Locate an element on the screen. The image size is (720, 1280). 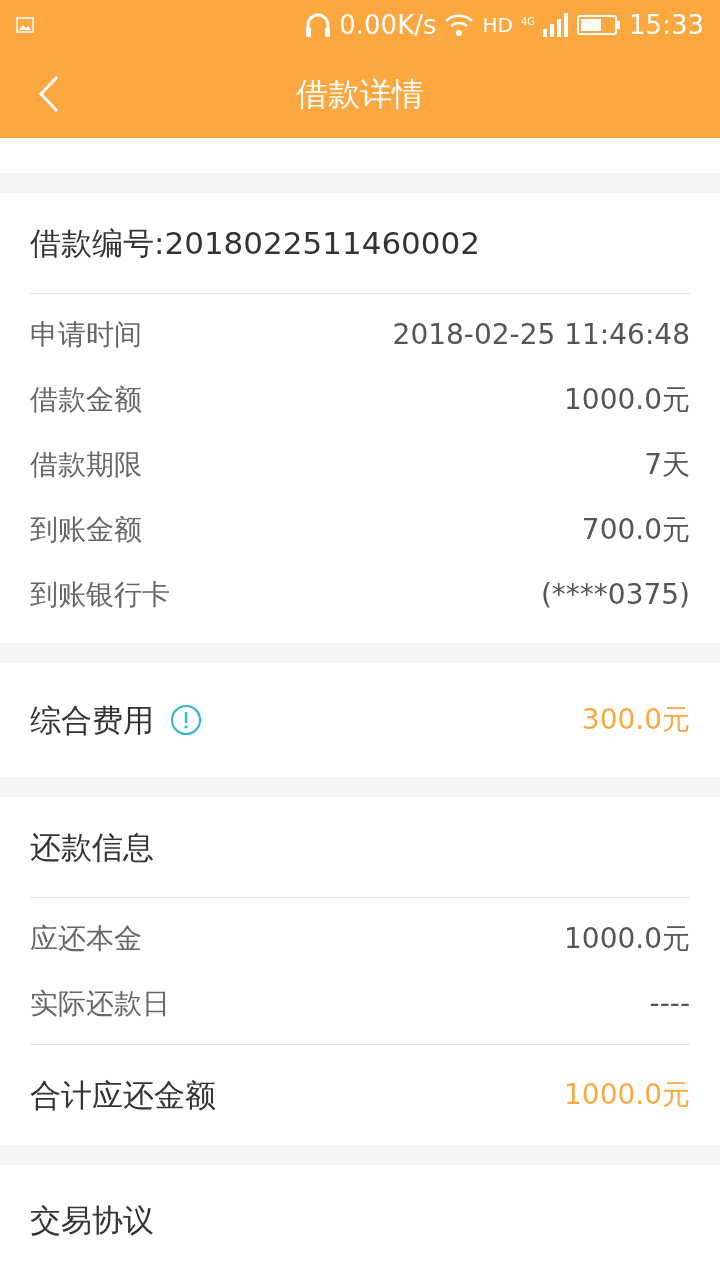
back-icon is located at coordinates (49, 94).